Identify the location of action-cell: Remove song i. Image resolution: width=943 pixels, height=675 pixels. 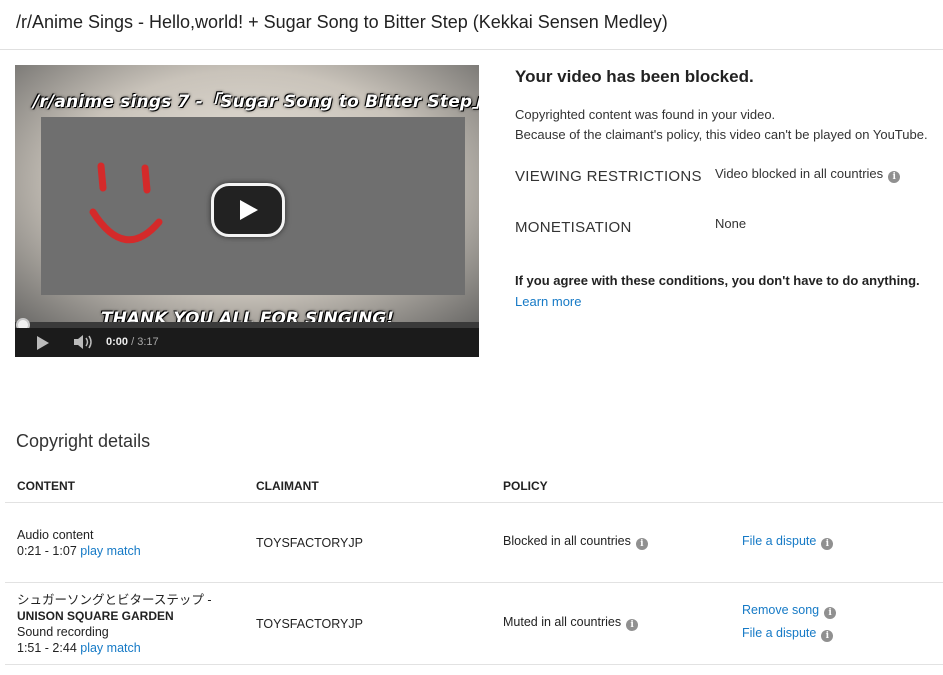
(789, 610).